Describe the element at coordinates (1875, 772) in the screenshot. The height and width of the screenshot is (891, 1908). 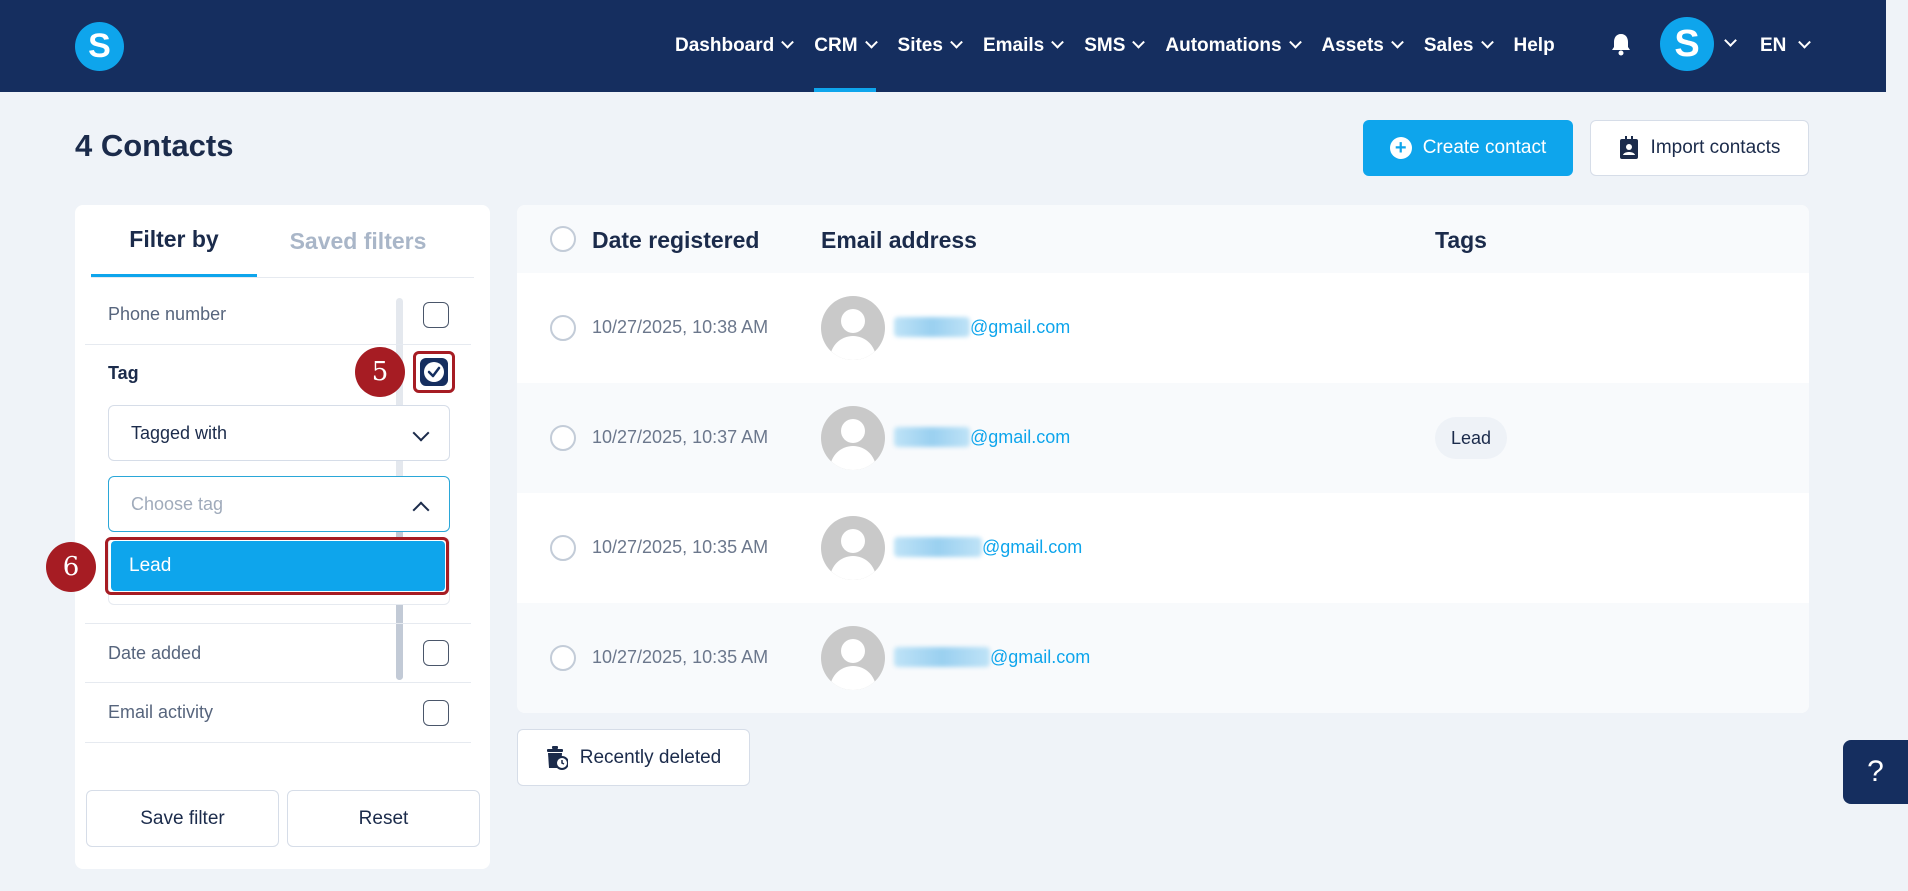
I see `help-button: ?` at that location.